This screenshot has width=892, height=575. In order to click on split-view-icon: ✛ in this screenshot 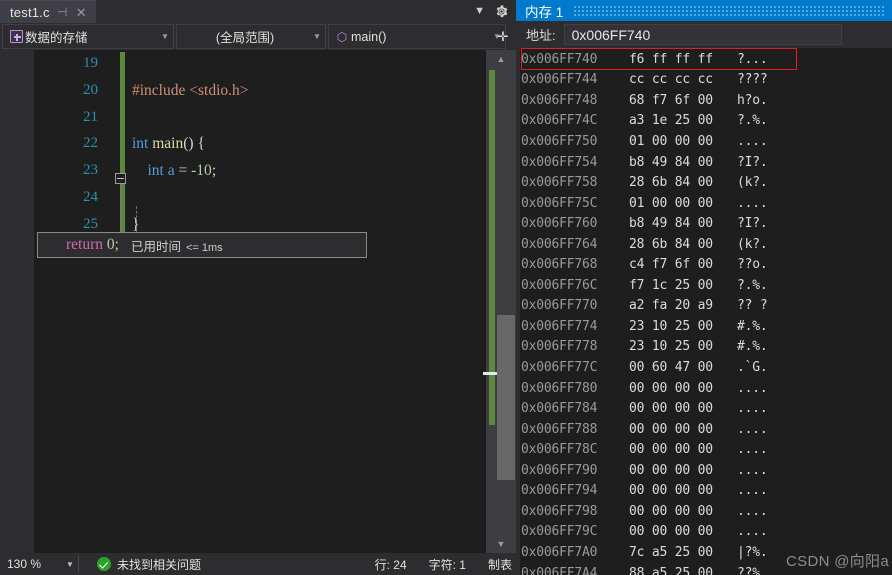, I will do `click(503, 36)`.